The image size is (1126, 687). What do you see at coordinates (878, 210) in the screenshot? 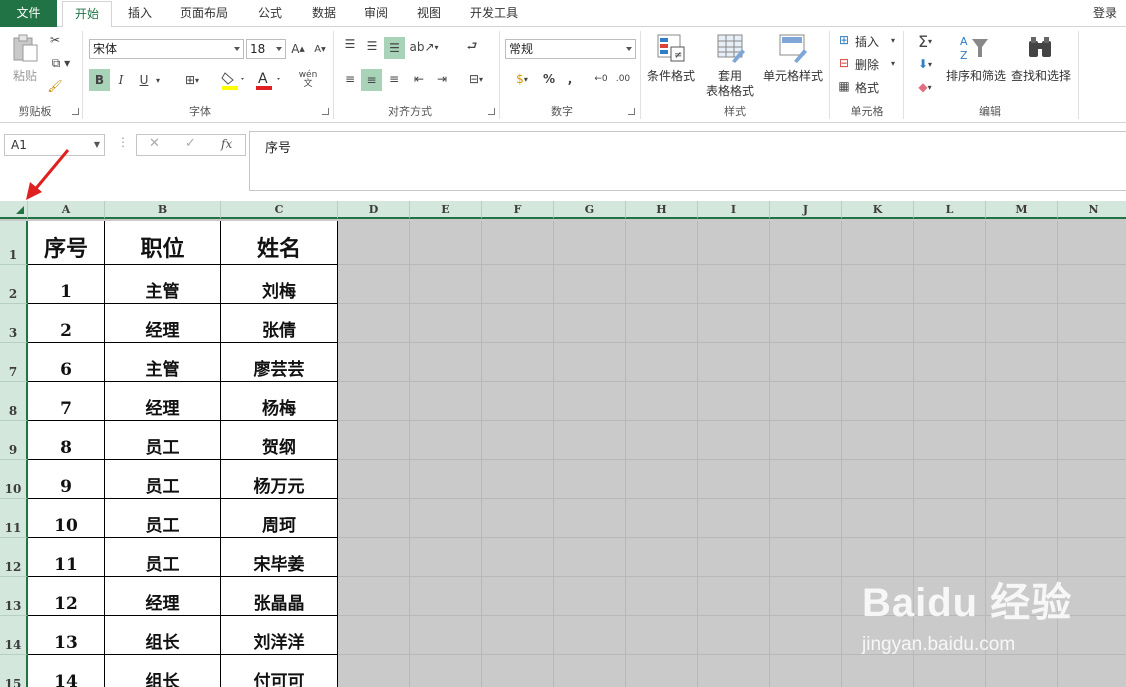
I see `column-header-k: K` at bounding box center [878, 210].